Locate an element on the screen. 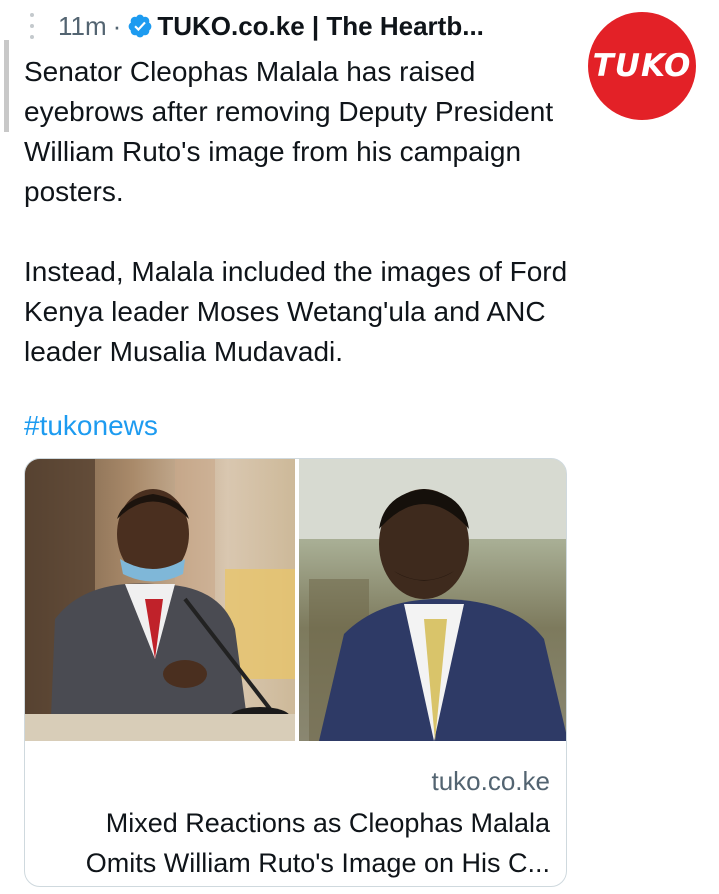  thread-line is located at coordinates (6, 86).